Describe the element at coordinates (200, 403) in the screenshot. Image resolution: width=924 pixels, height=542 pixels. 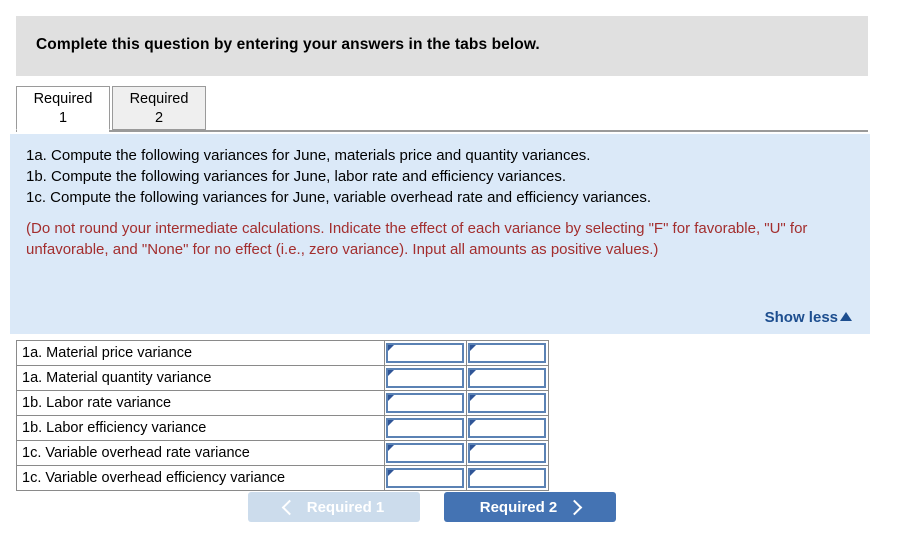
I see `row-label: 1b. Labor rate variance` at that location.